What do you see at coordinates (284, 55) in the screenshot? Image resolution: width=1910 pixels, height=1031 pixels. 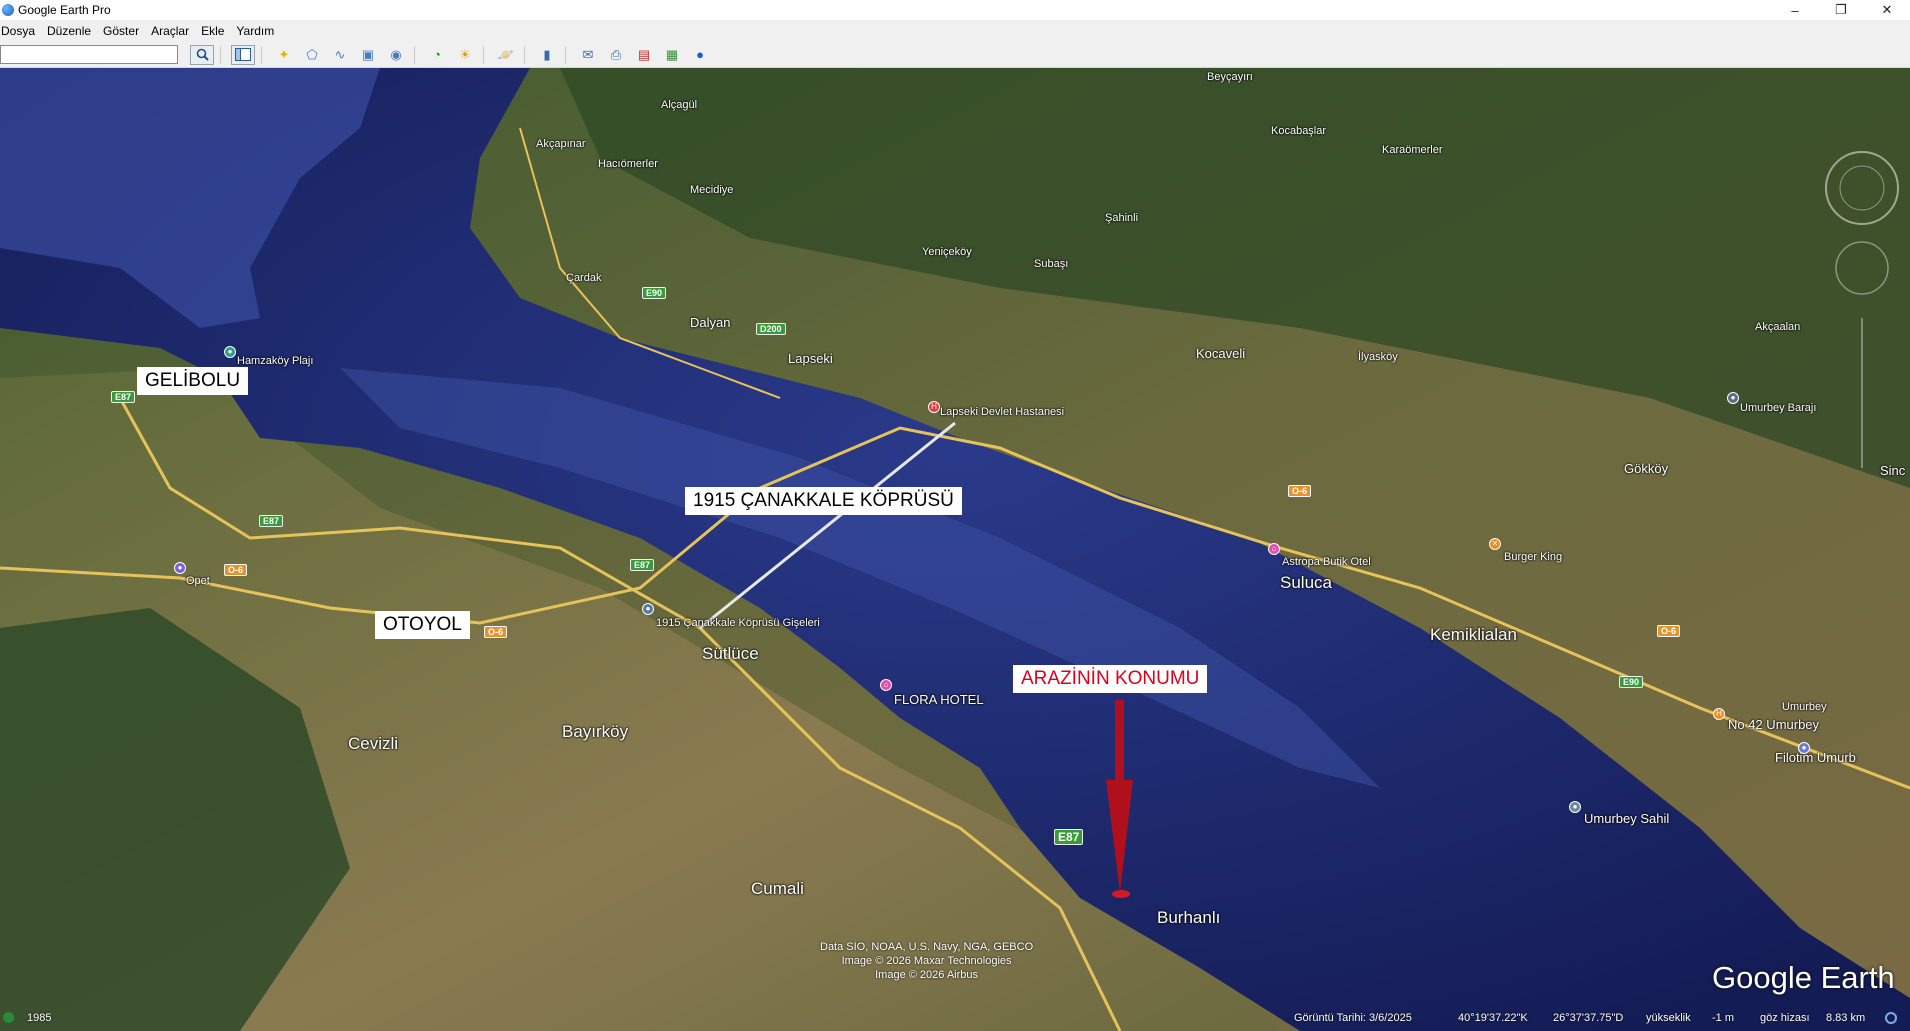 I see `add-placemark-button: ✦` at bounding box center [284, 55].